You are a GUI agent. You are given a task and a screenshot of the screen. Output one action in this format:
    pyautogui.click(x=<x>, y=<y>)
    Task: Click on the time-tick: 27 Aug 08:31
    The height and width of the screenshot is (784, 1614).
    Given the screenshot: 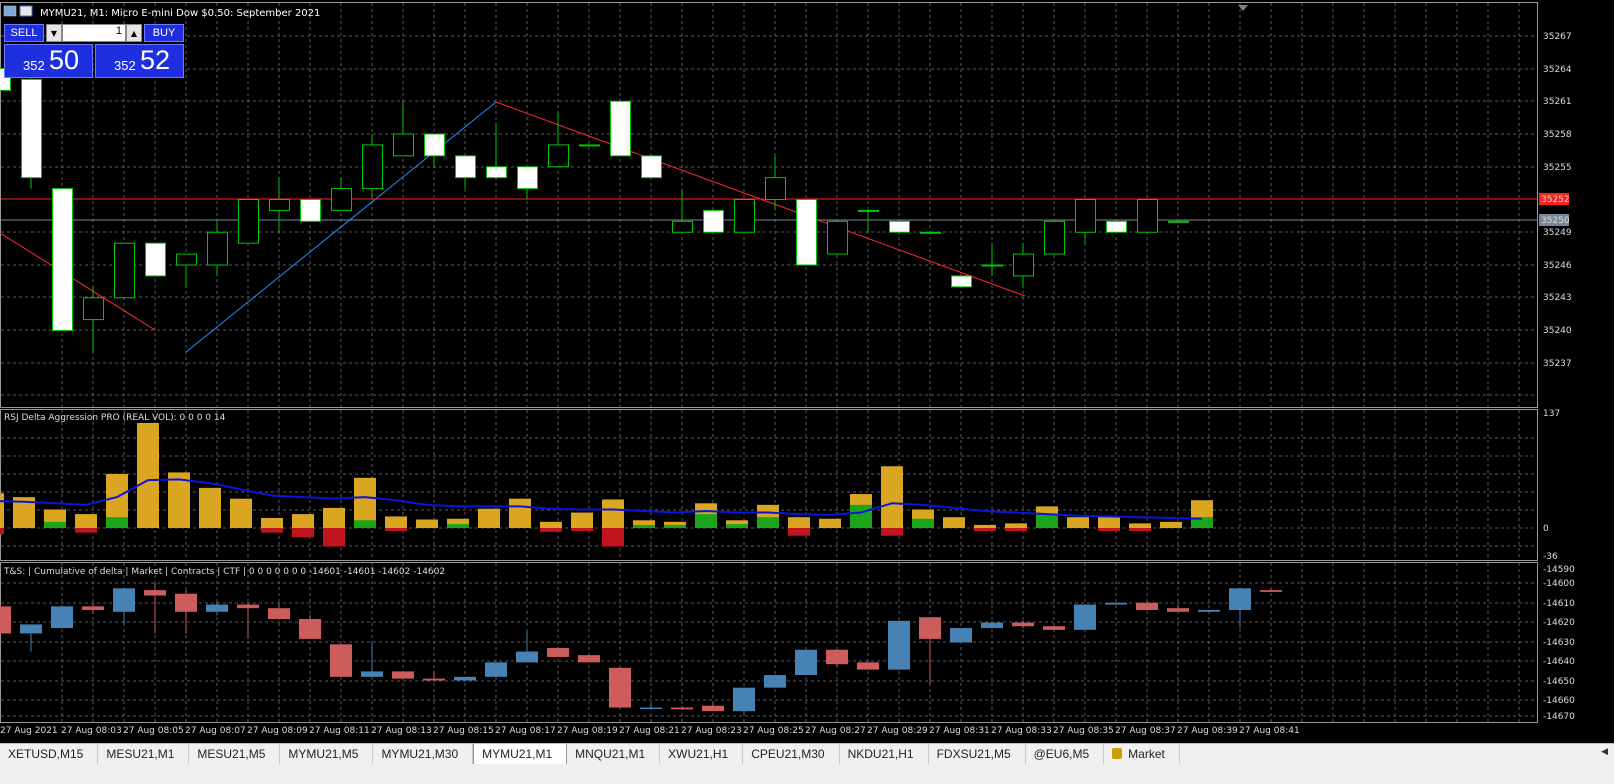 What is the action you would take?
    pyautogui.click(x=959, y=731)
    